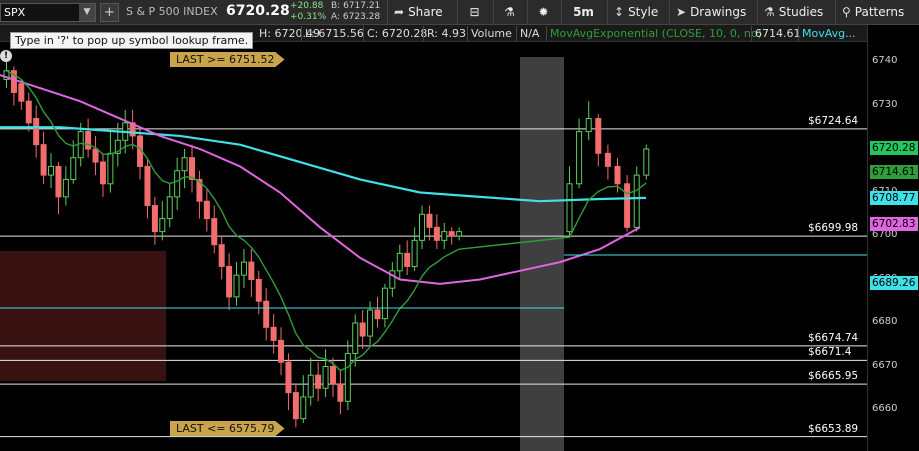 The image size is (919, 451). I want to click on gear-button: ✹, so click(543, 12).